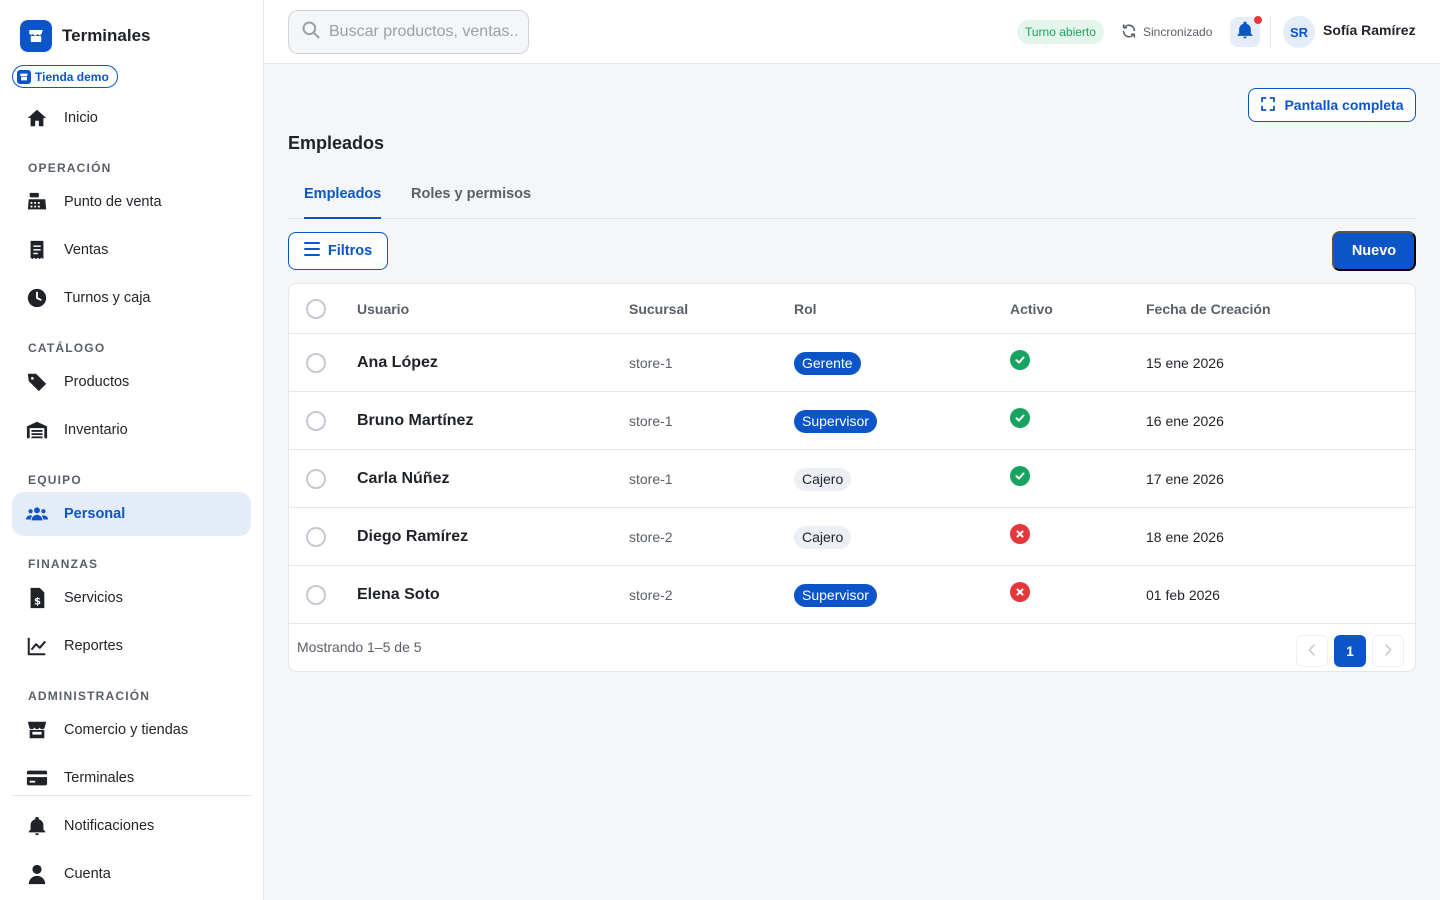 The width and height of the screenshot is (1440, 900). Describe the element at coordinates (1129, 32) in the screenshot. I see `refresh-icon` at that location.